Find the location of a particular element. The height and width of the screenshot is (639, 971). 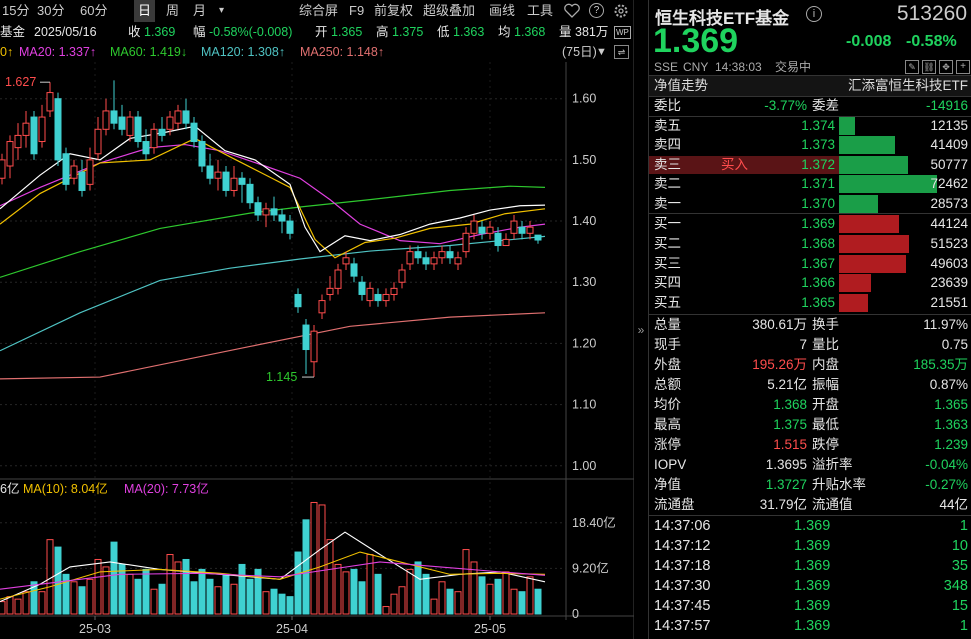

bid-row: 买五1.36521551 is located at coordinates (810, 303).